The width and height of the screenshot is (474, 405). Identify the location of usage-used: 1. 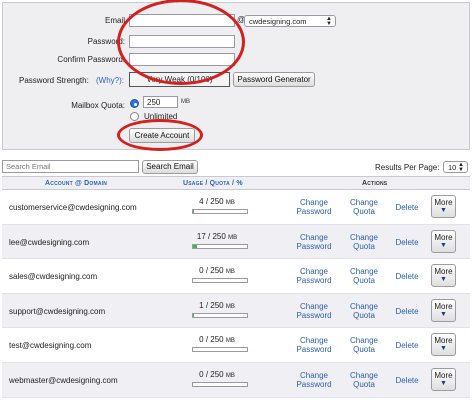
(201, 305).